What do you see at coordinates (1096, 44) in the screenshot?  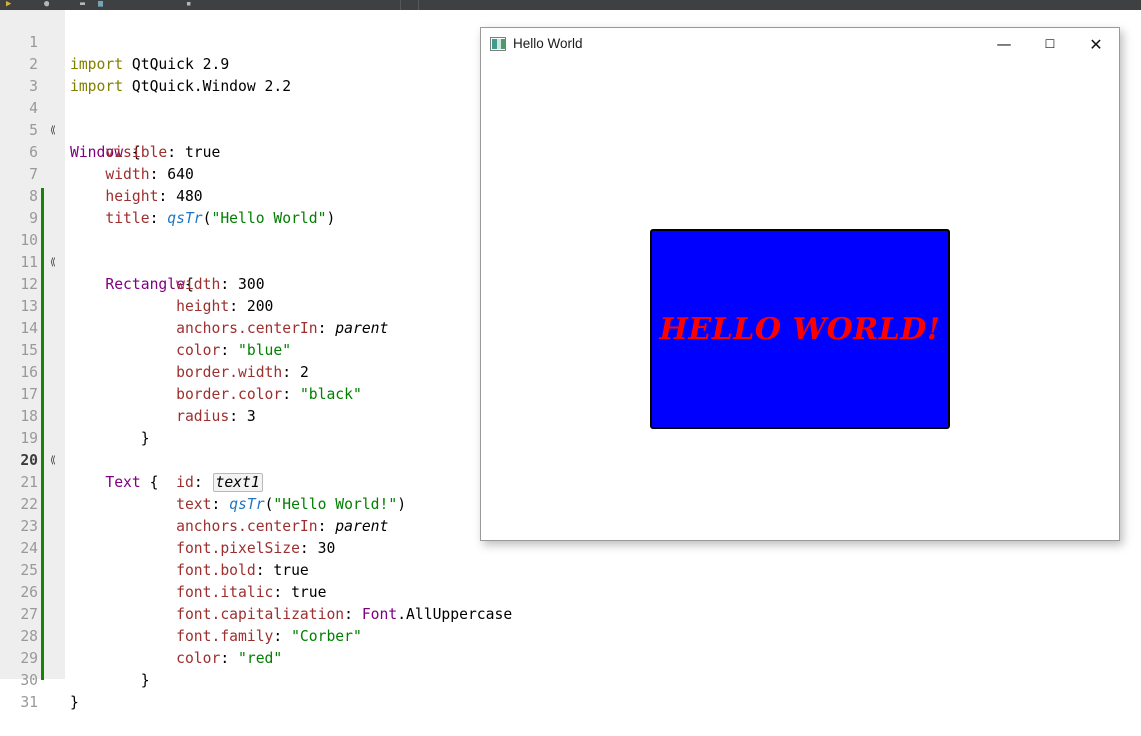 I see `close-button: ✕` at bounding box center [1096, 44].